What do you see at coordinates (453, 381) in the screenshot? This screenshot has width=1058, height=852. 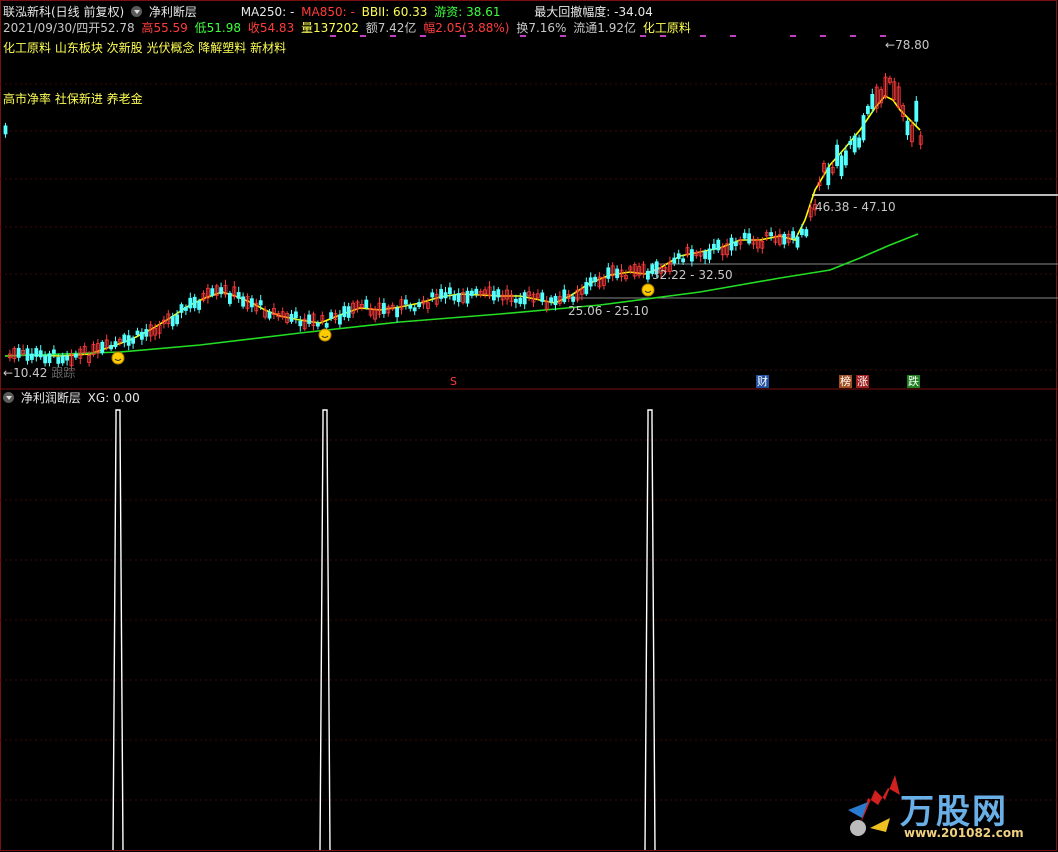 I see `event-tag-s: S` at bounding box center [453, 381].